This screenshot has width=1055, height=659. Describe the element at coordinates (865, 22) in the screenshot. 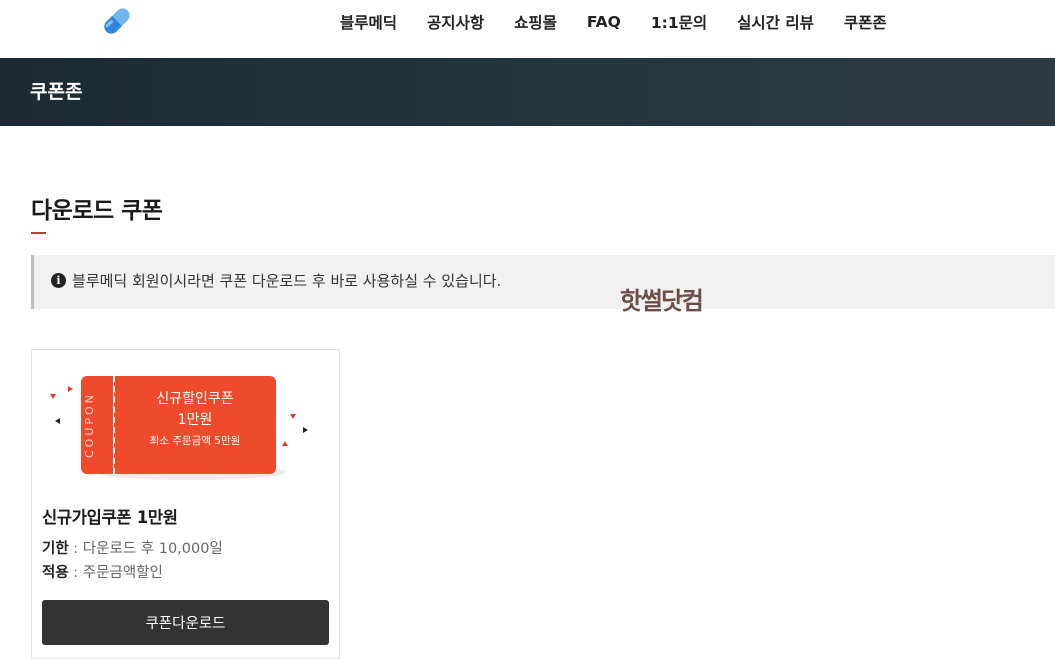

I see `nav-item-coupon-zone: 쿠폰존` at that location.